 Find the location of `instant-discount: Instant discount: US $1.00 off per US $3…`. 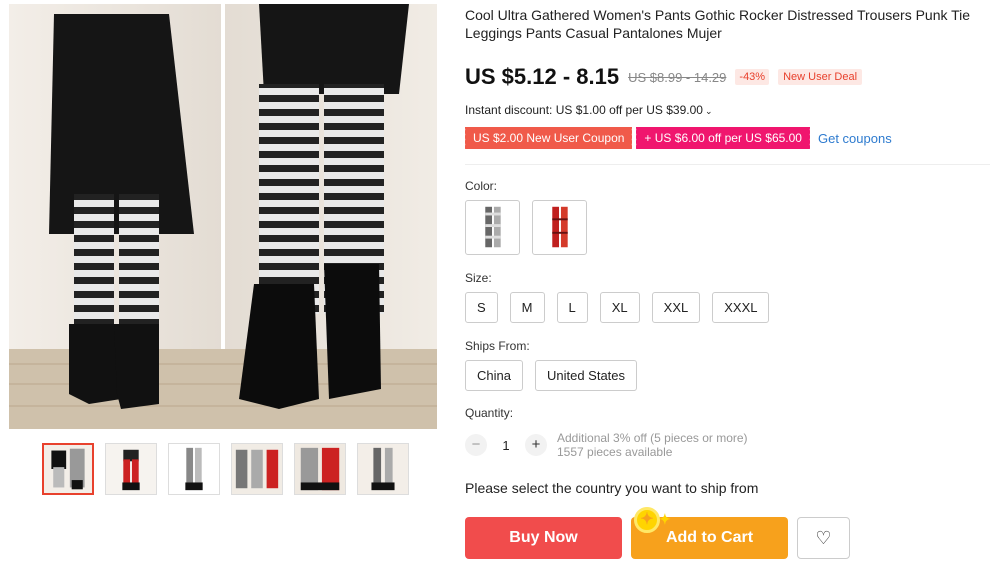

instant-discount: Instant discount: US $1.00 off per US $3… is located at coordinates (588, 110).